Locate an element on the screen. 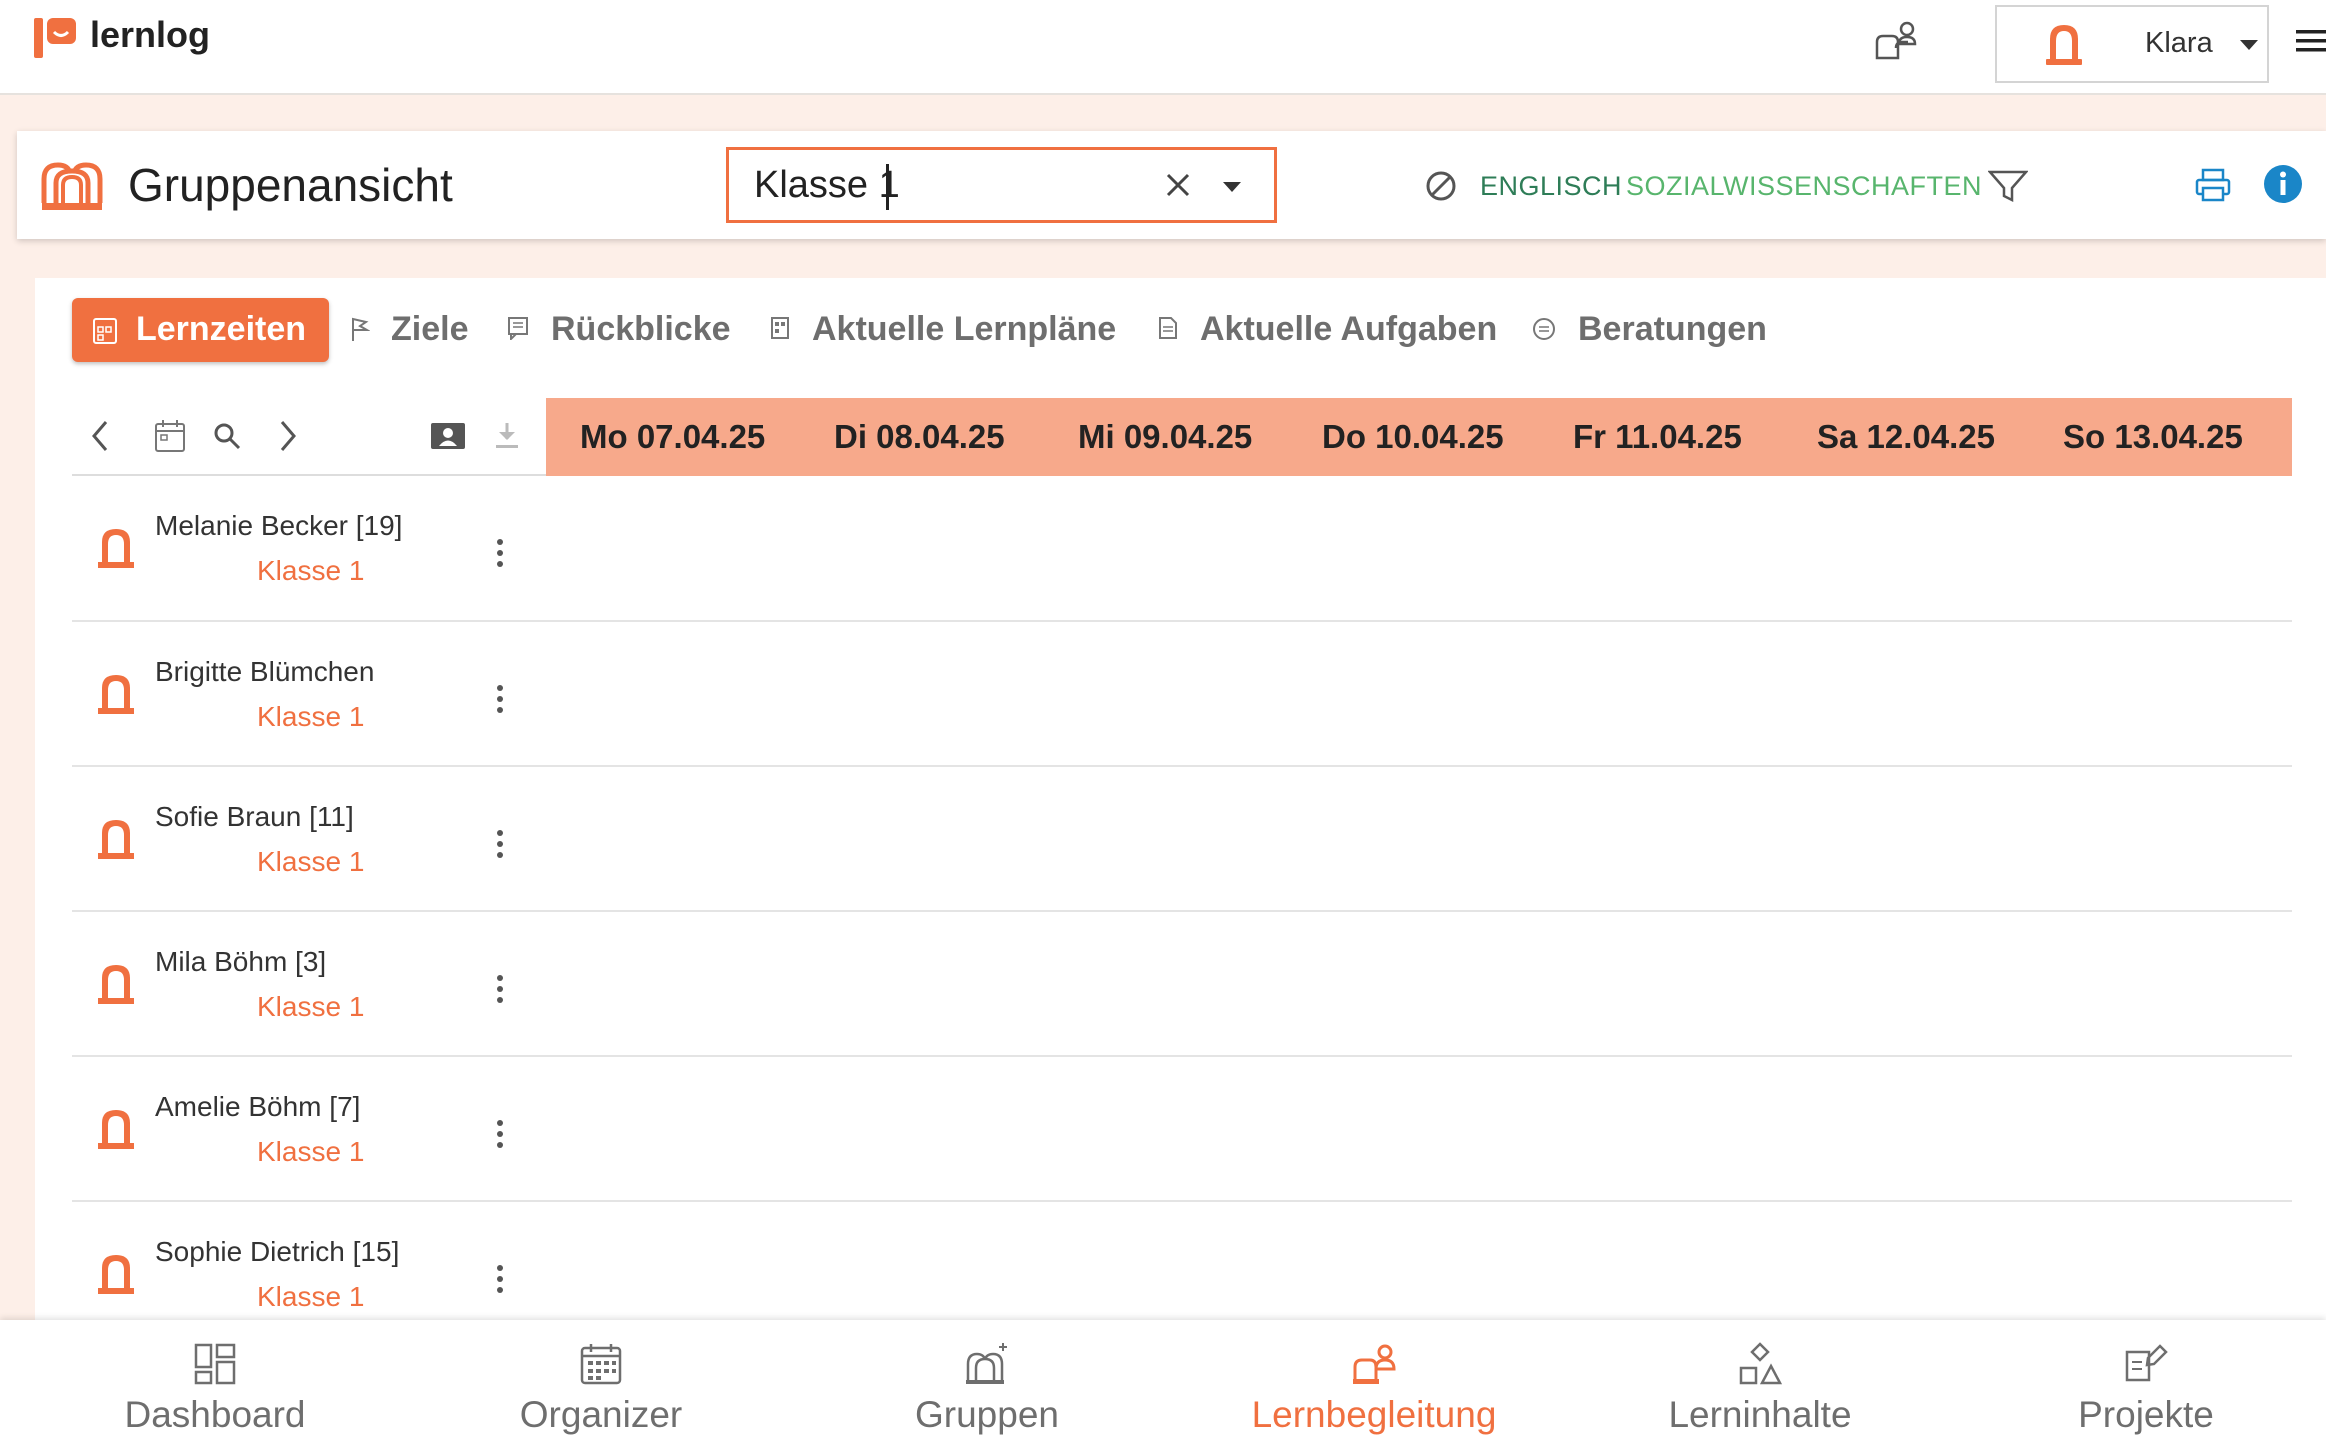 This screenshot has width=2326, height=1452. tab-rueckblicke: Rückblicke is located at coordinates (641, 329).